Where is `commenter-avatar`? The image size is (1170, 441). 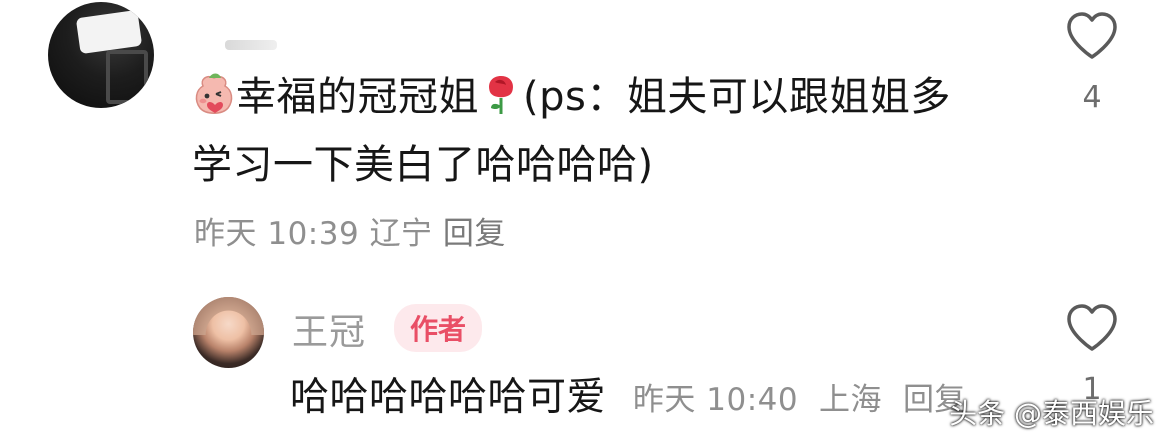
commenter-avatar is located at coordinates (101, 55).